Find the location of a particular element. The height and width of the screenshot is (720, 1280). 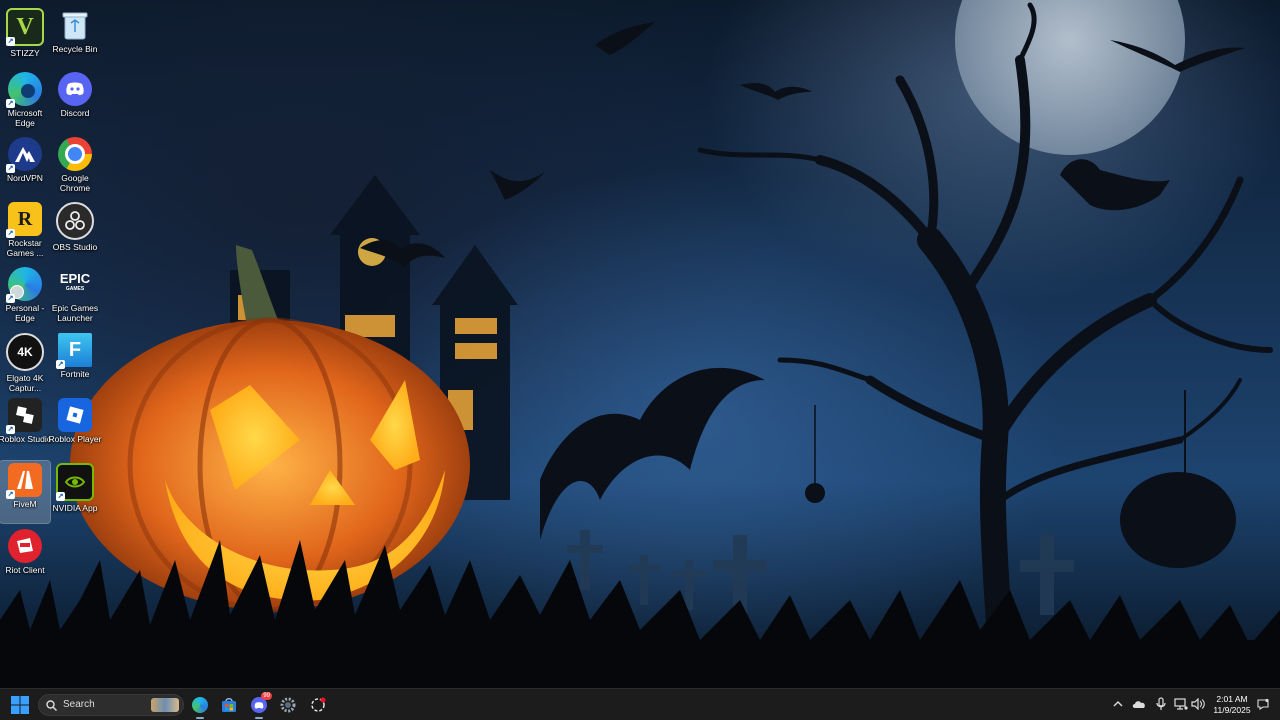

desktop-icon-label: STIZZY is located at coordinates (25, 53).